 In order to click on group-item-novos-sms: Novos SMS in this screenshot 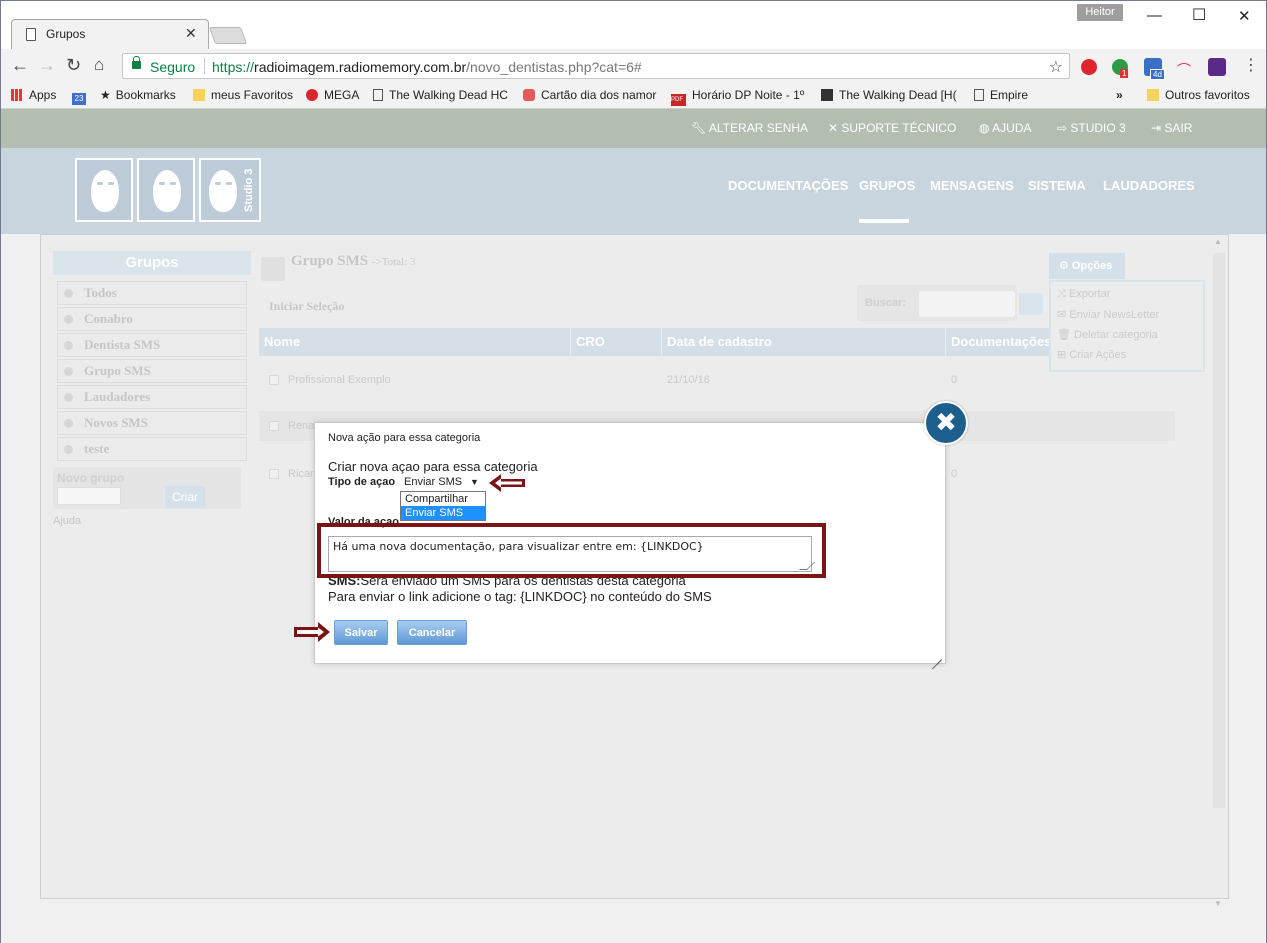, I will do `click(152, 423)`.